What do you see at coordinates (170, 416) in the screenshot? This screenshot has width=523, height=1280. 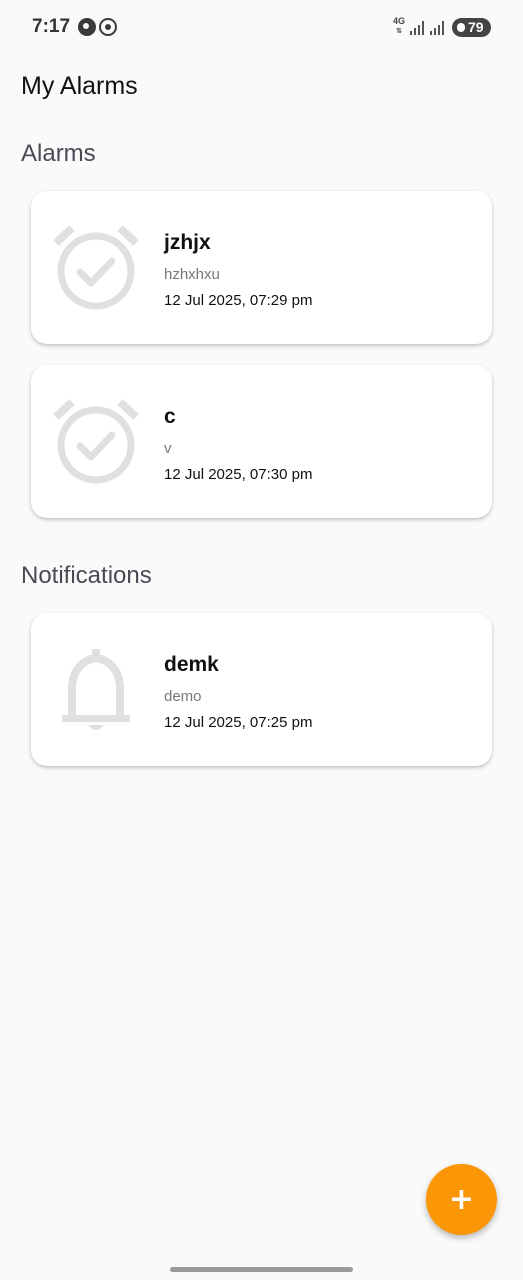 I see `alarm-title: c` at bounding box center [170, 416].